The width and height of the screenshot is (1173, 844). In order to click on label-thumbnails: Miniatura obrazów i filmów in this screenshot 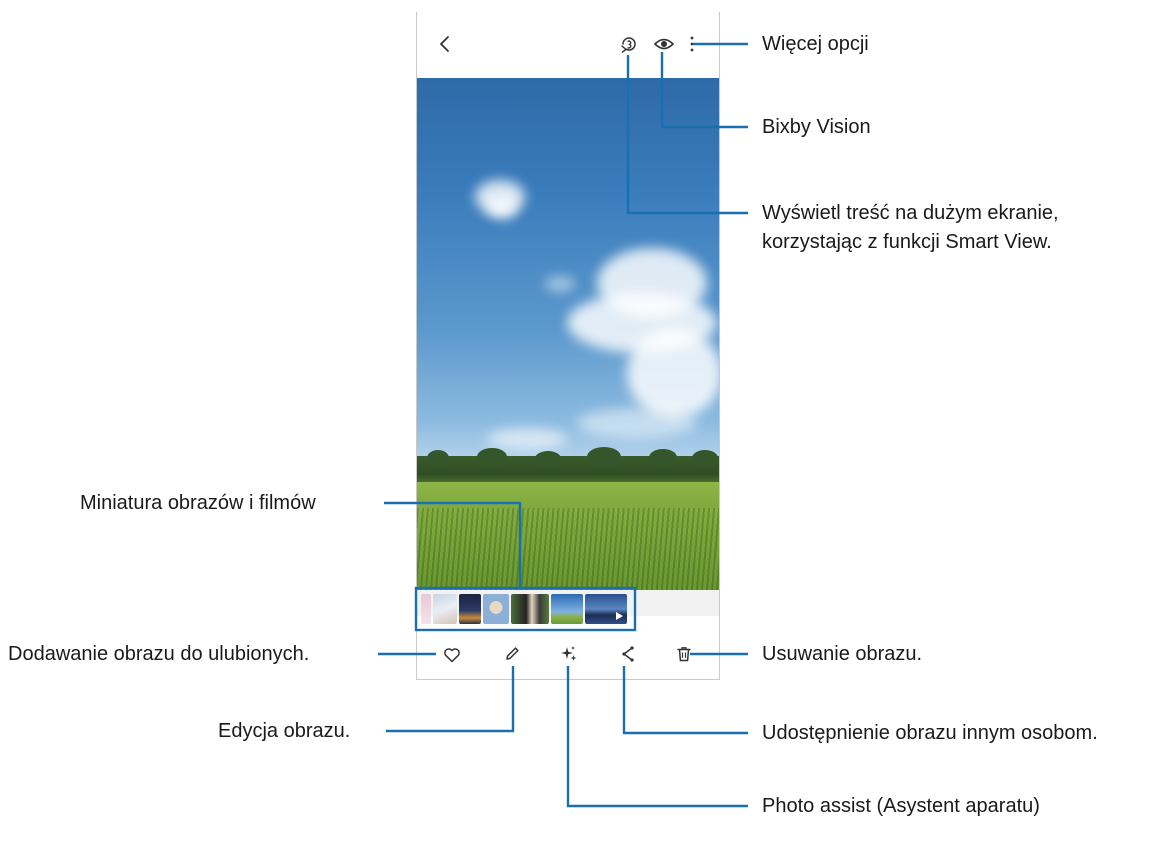, I will do `click(198, 503)`.